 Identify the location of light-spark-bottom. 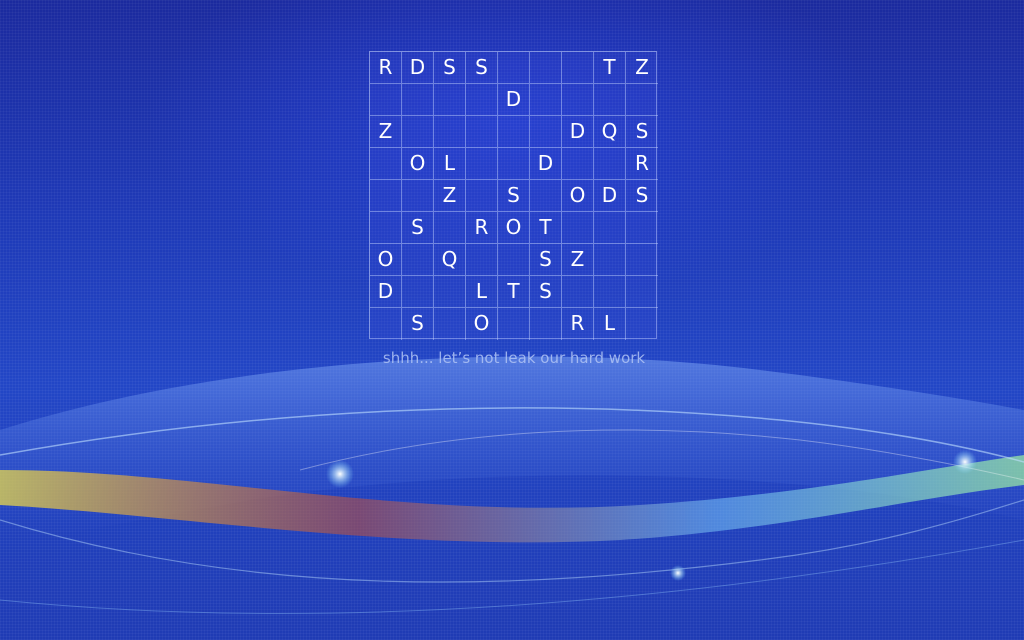
(678, 573).